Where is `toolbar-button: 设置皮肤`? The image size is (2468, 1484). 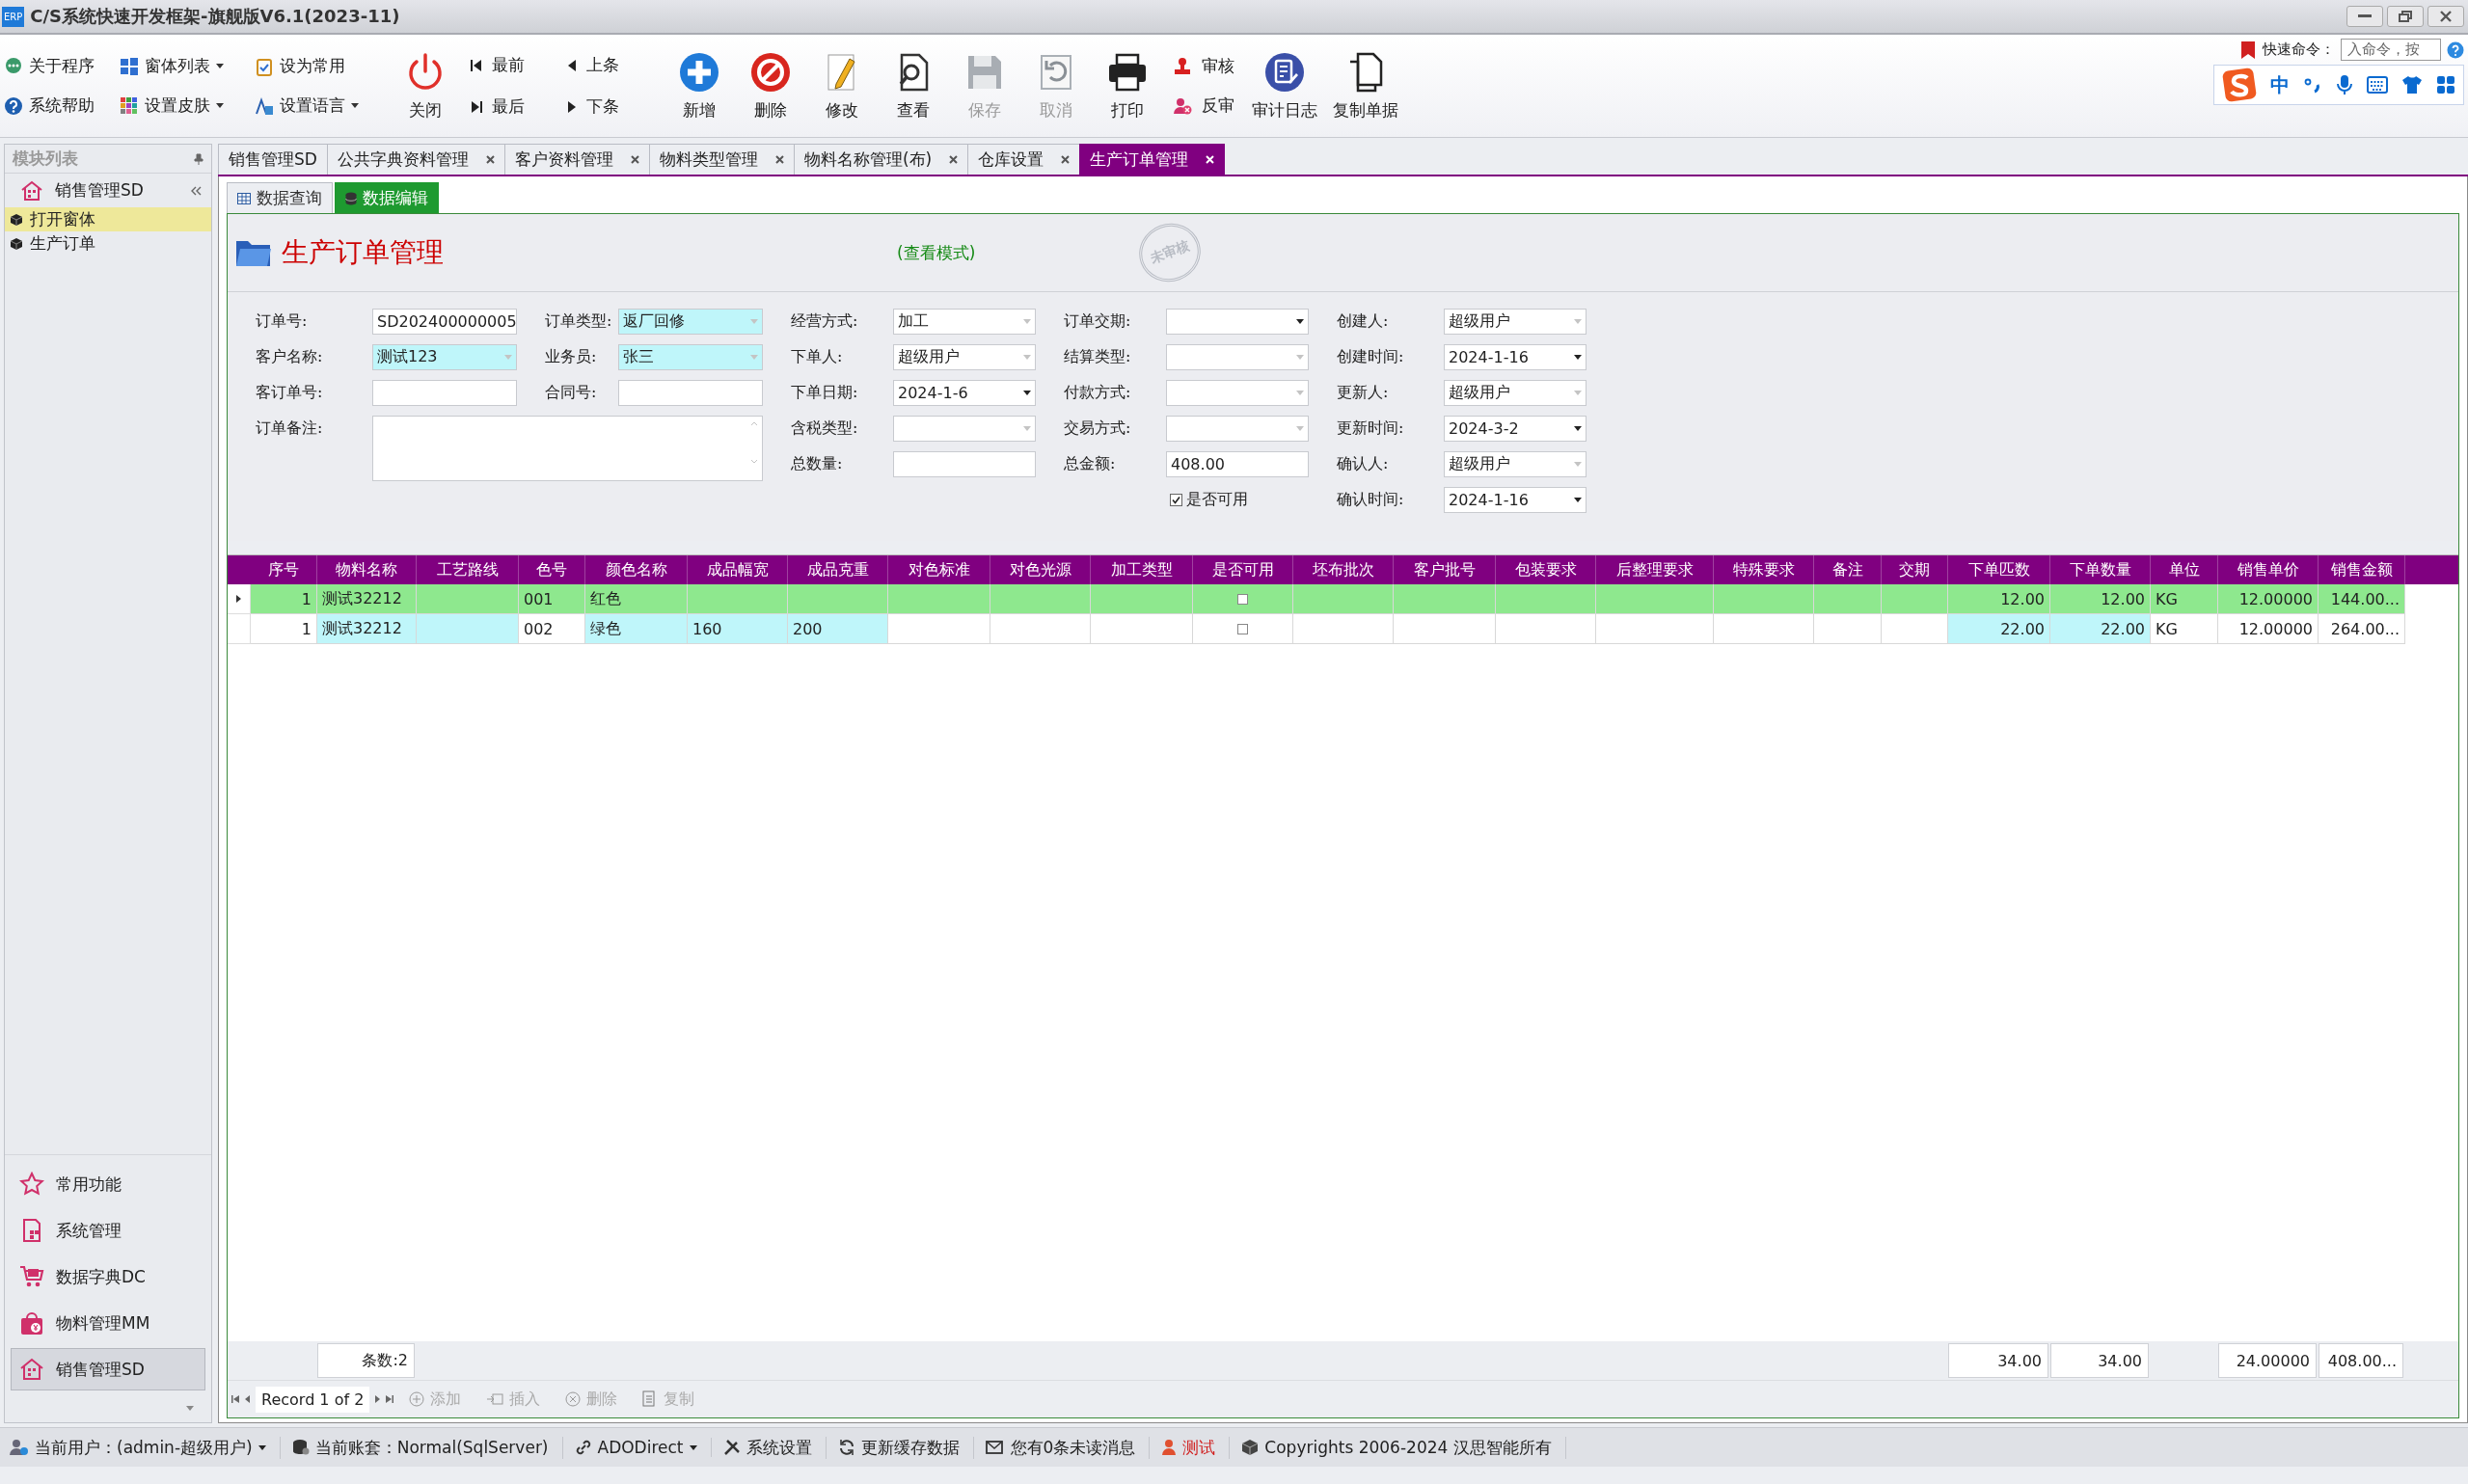 toolbar-button: 设置皮肤 is located at coordinates (187, 105).